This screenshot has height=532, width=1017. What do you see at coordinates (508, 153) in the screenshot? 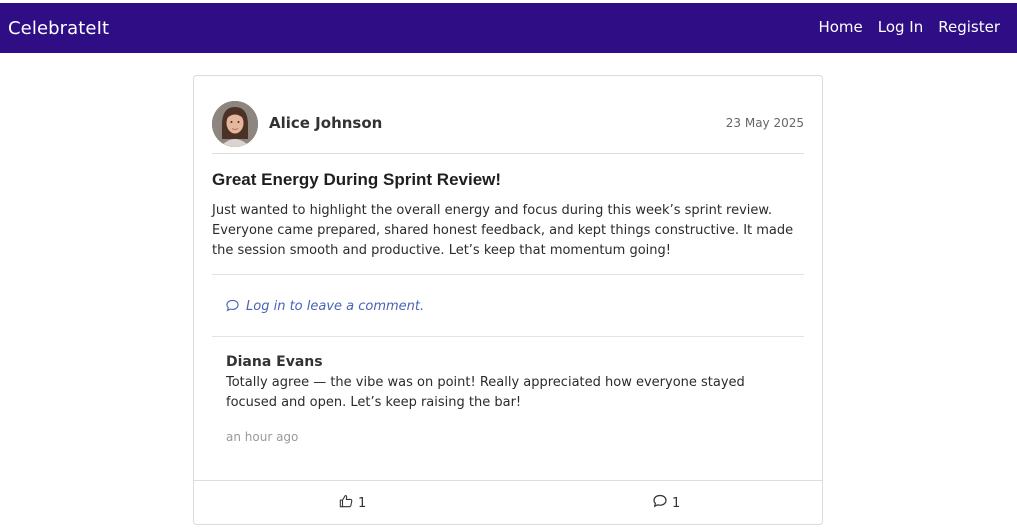
I see `header-divider` at bounding box center [508, 153].